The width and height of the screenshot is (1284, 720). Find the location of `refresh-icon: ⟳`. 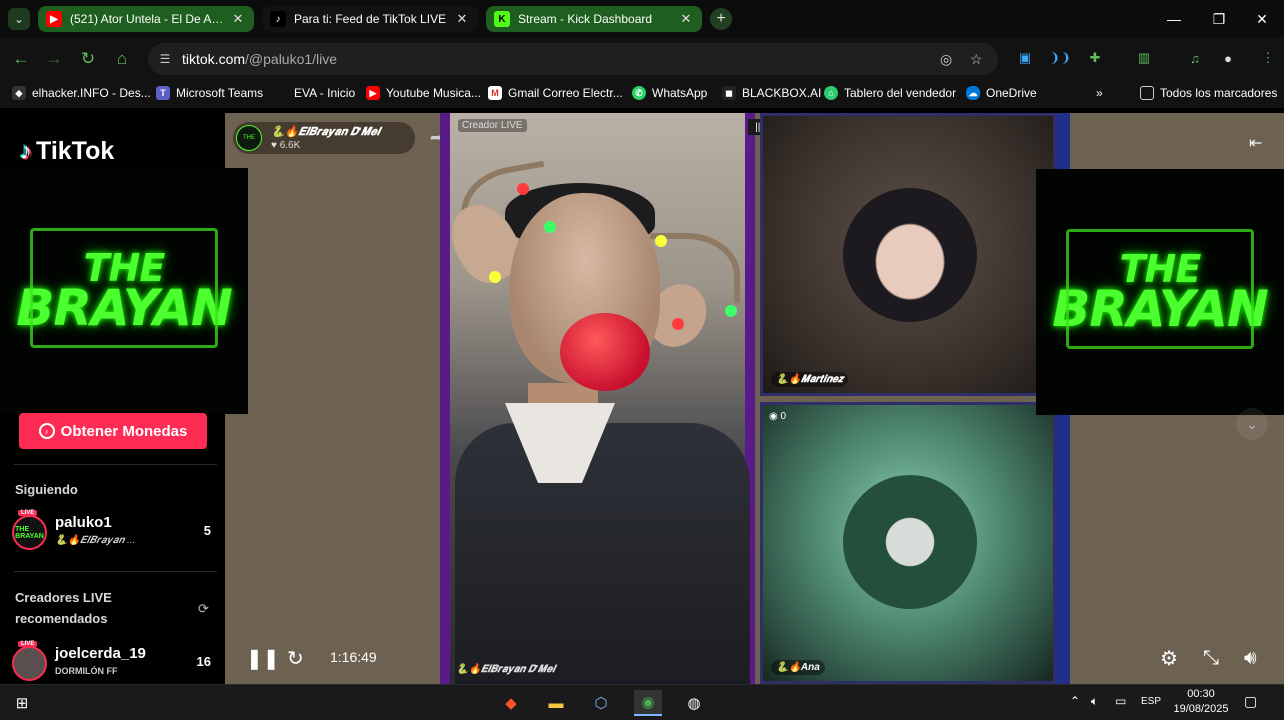

refresh-icon: ⟳ is located at coordinates (203, 609).